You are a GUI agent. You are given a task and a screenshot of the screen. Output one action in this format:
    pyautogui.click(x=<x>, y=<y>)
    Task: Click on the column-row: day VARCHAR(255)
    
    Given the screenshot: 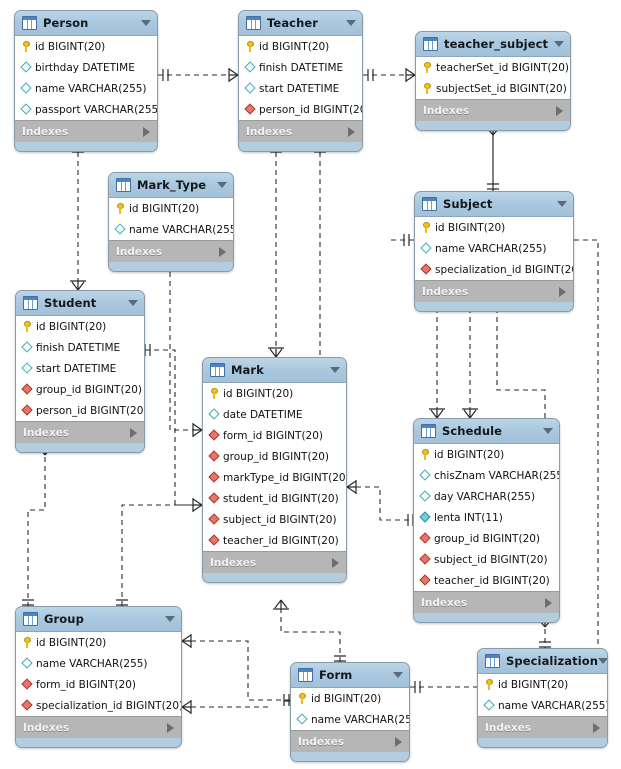 What is the action you would take?
    pyautogui.click(x=486, y=496)
    